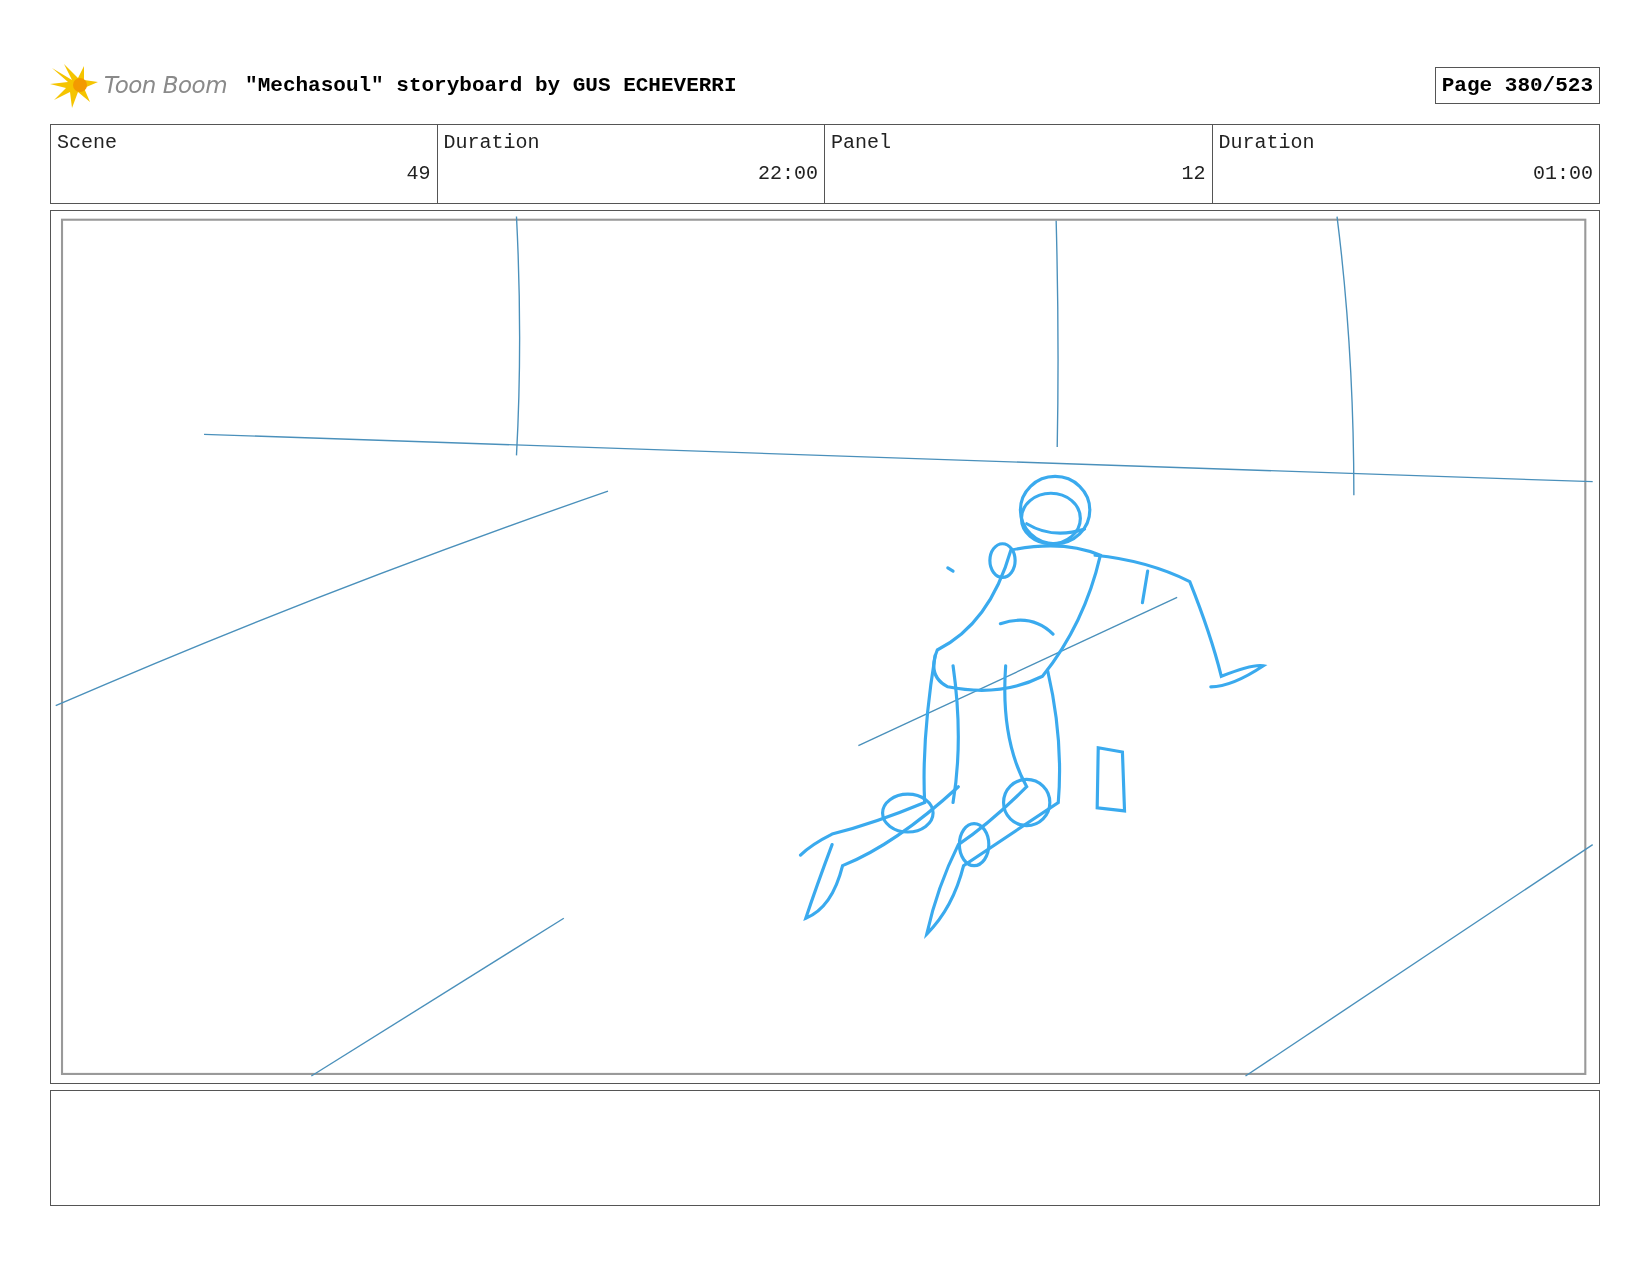  I want to click on logo-text: Toon Boom, so click(166, 85).